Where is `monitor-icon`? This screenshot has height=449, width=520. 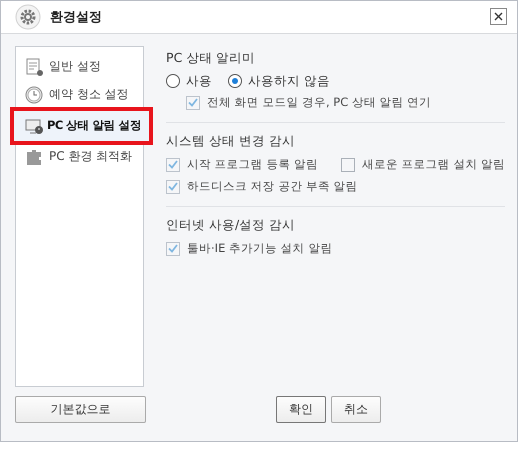
monitor-icon is located at coordinates (34, 125).